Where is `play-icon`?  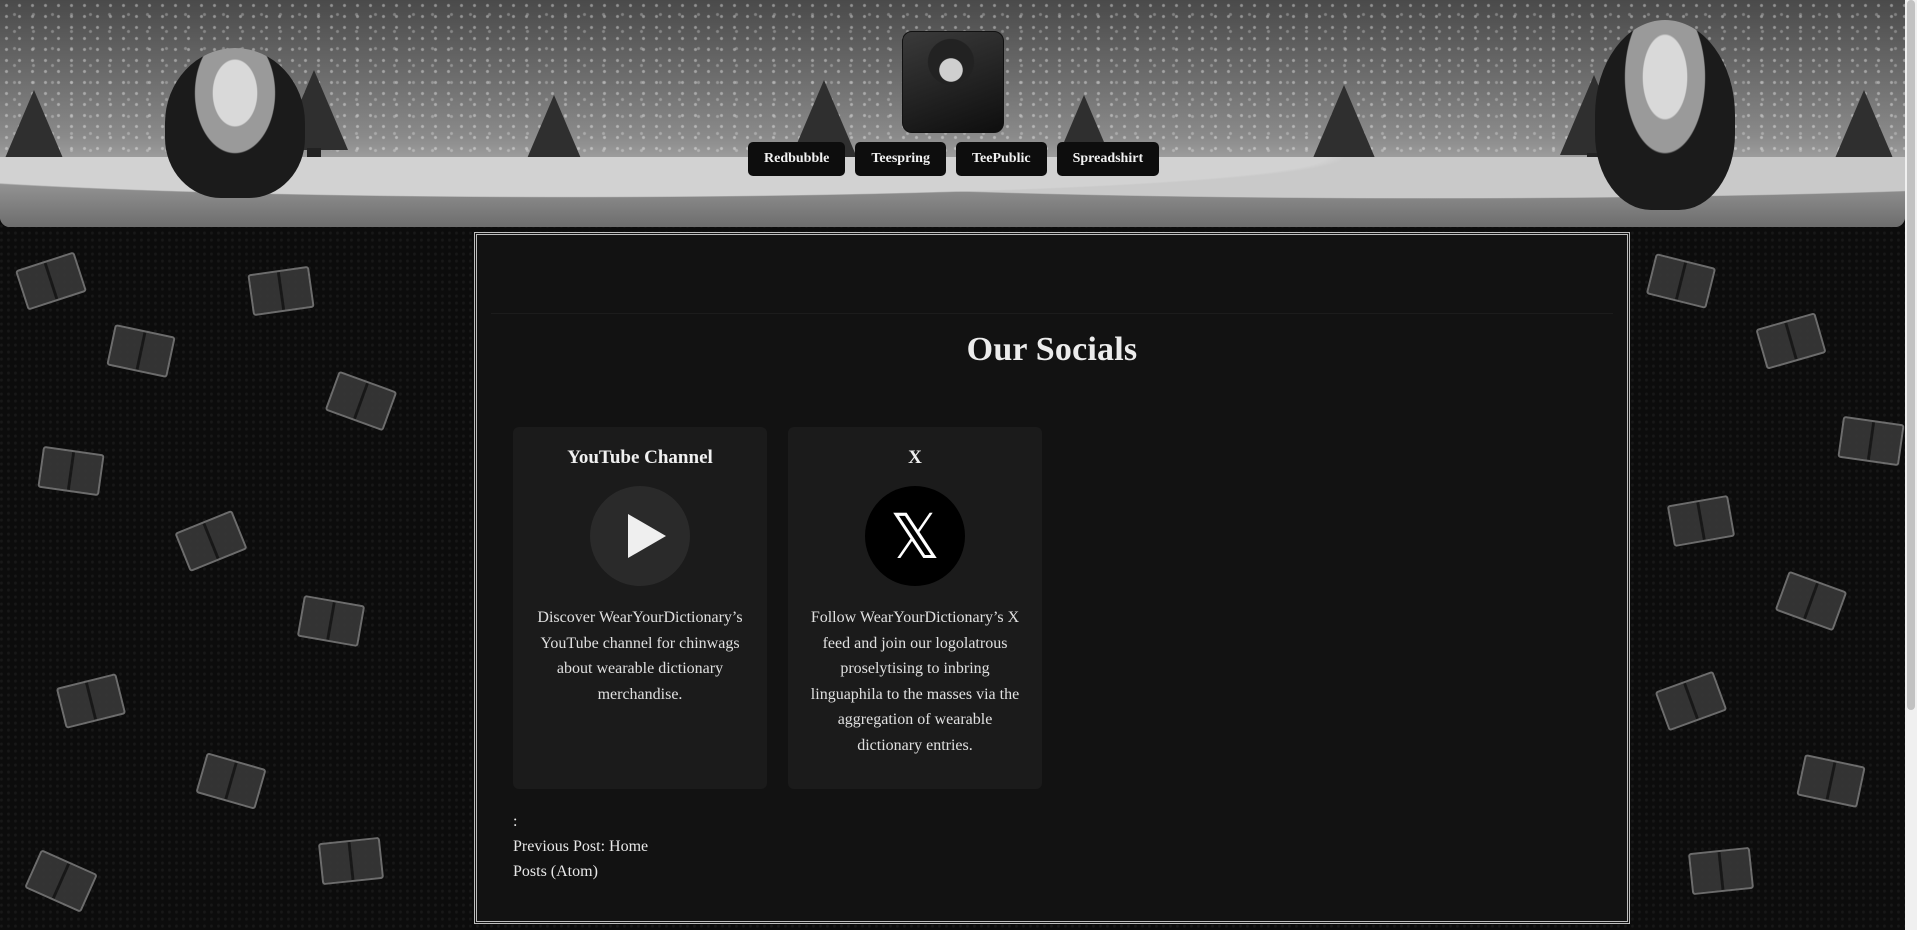
play-icon is located at coordinates (640, 536).